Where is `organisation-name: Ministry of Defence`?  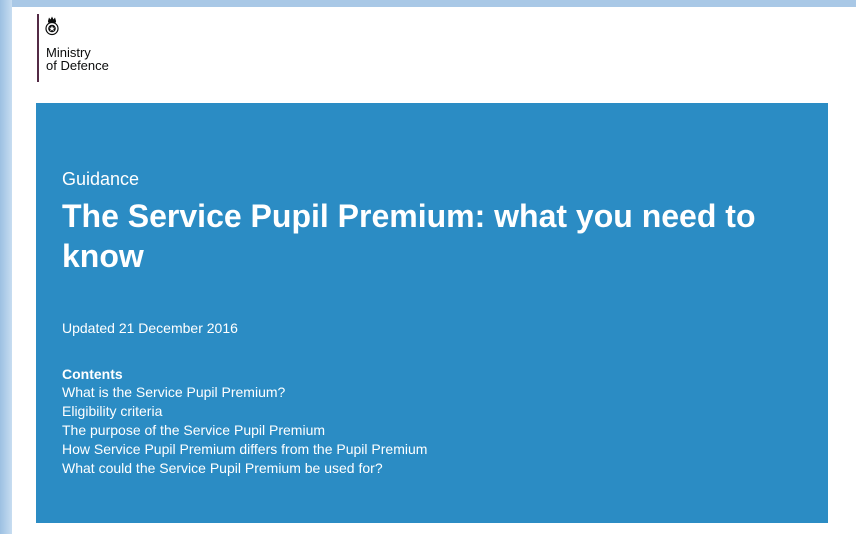 organisation-name: Ministry of Defence is located at coordinates (77, 59).